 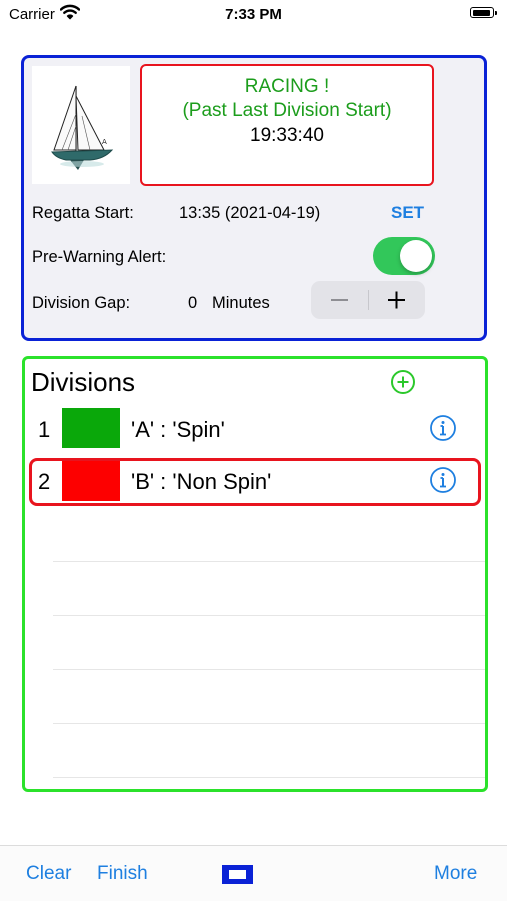 I want to click on regatta-start-value: 13:35 (2021-04-19), so click(x=250, y=213).